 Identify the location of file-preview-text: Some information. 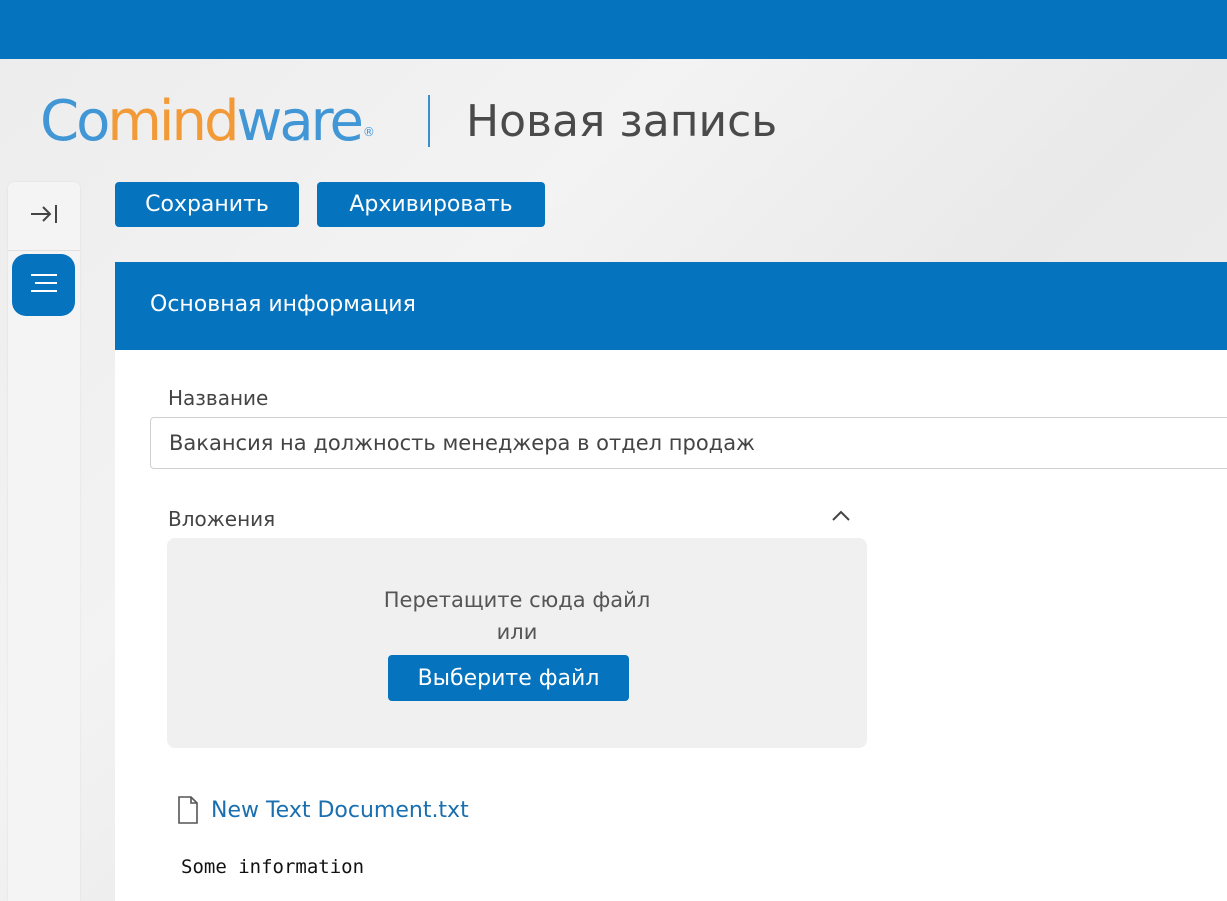
(273, 867).